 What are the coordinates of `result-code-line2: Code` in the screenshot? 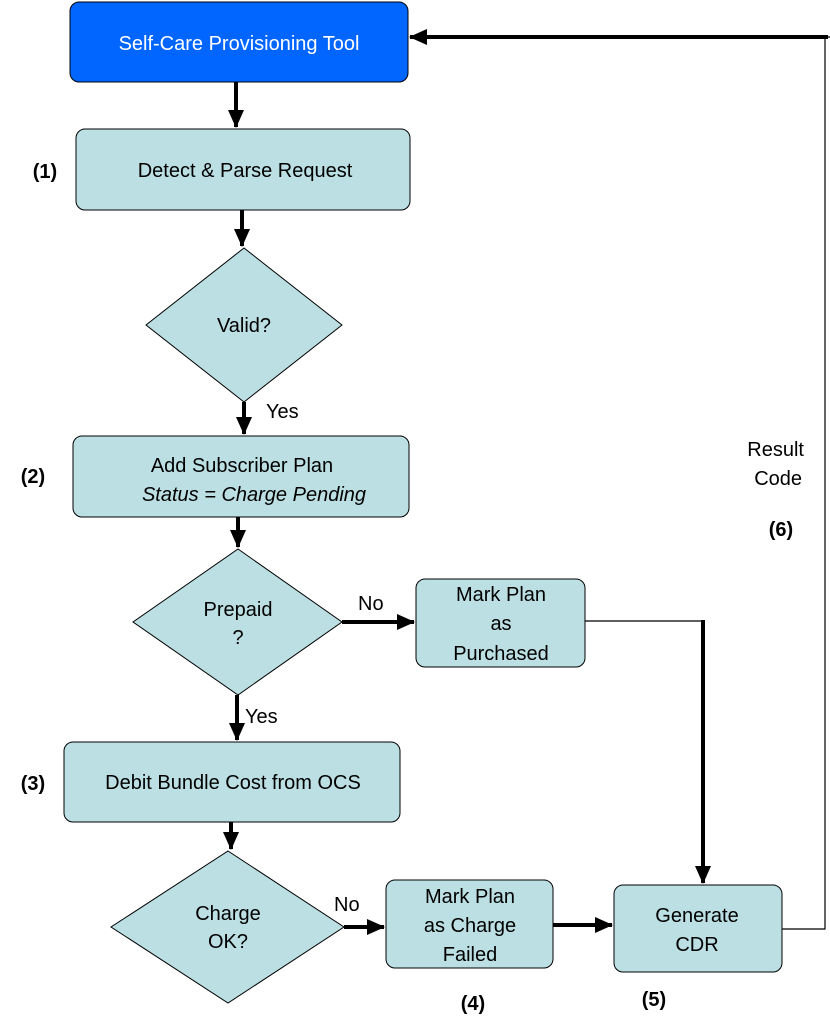 It's located at (778, 479).